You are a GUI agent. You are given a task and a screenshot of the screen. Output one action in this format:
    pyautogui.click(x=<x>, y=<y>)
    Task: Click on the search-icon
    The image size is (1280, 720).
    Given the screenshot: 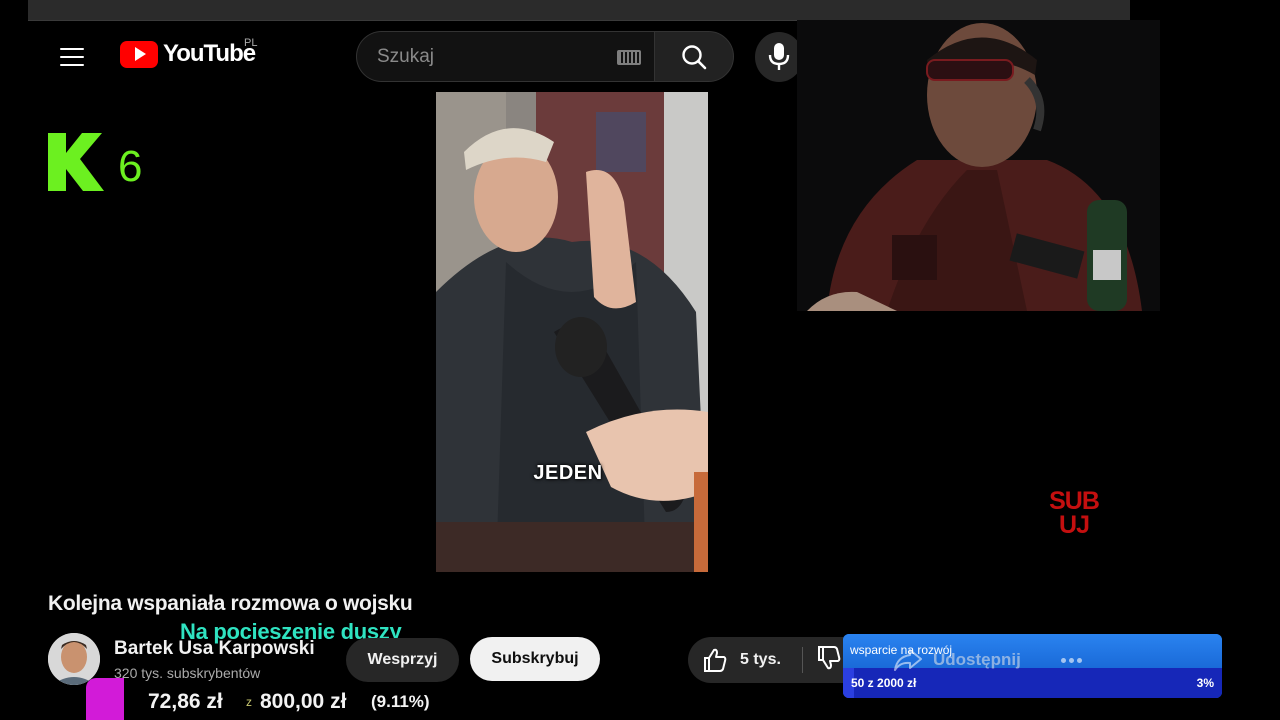 What is the action you would take?
    pyautogui.click(x=694, y=56)
    